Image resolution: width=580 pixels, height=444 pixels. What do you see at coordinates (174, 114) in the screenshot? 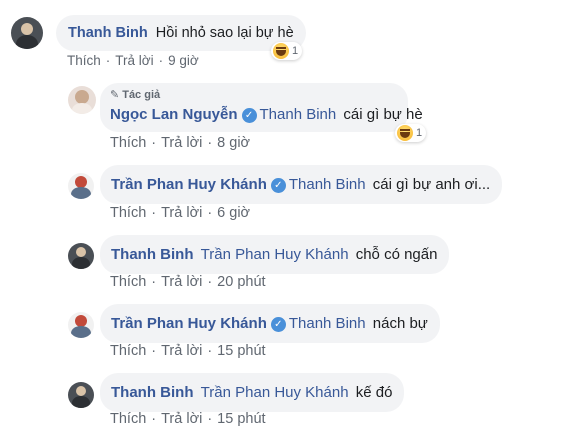
I see `comment-author: Ngọc Lan Nguyễn` at bounding box center [174, 114].